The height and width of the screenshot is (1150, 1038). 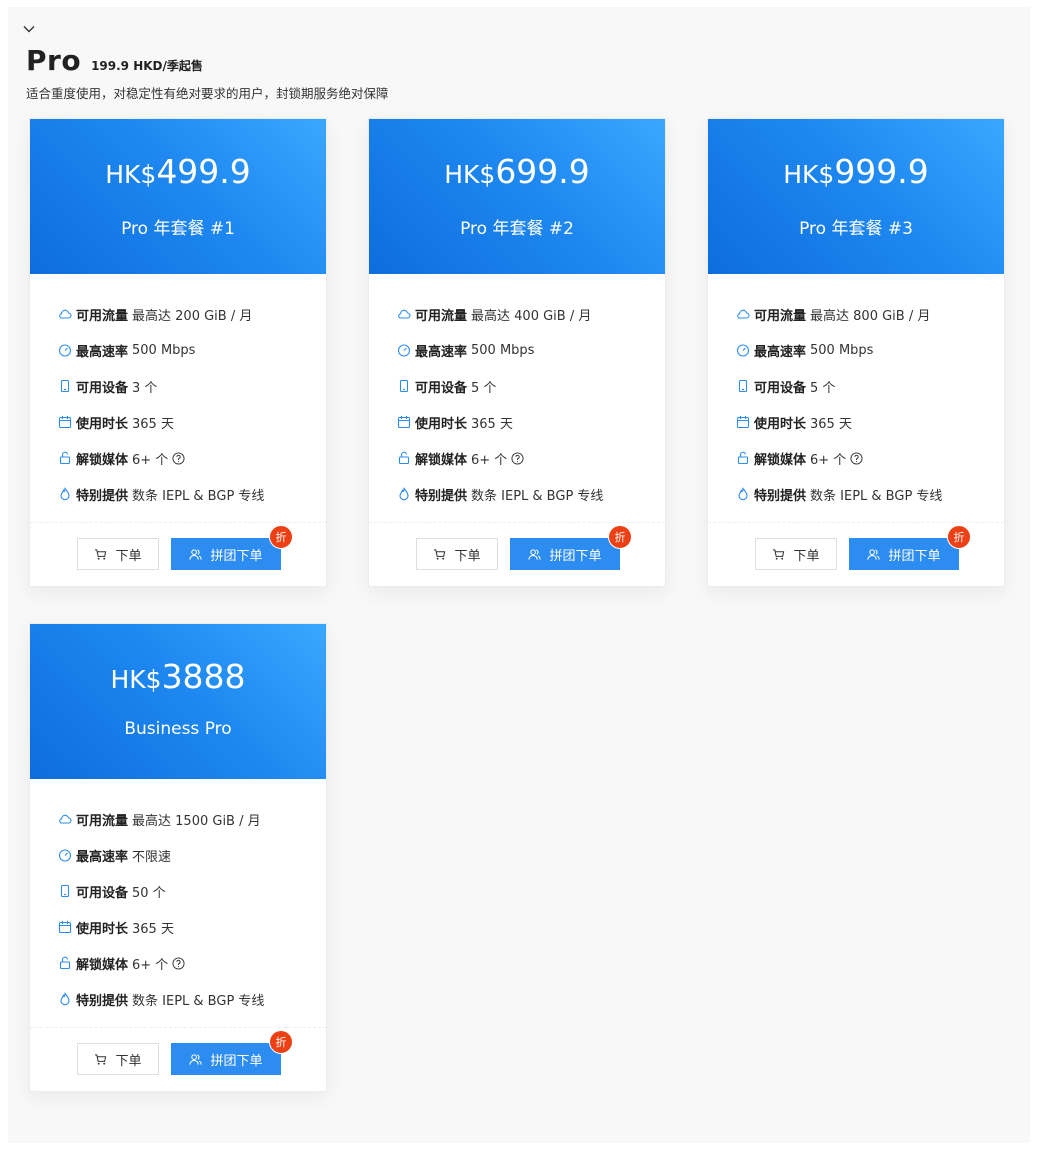 What do you see at coordinates (192, 314) in the screenshot?
I see `feature-traffic: 可用流量 最高达 200 GiB / 月` at bounding box center [192, 314].